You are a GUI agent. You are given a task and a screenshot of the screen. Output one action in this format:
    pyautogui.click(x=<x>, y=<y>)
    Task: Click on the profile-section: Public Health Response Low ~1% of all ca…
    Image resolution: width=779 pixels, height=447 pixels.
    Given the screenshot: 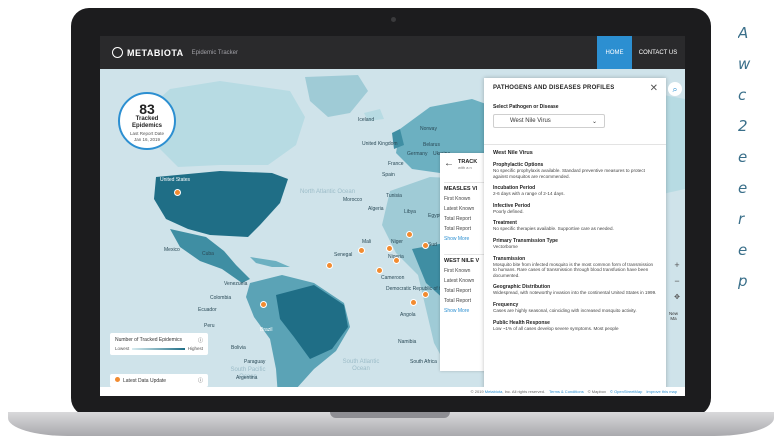 What is the action you would take?
    pyautogui.click(x=575, y=326)
    